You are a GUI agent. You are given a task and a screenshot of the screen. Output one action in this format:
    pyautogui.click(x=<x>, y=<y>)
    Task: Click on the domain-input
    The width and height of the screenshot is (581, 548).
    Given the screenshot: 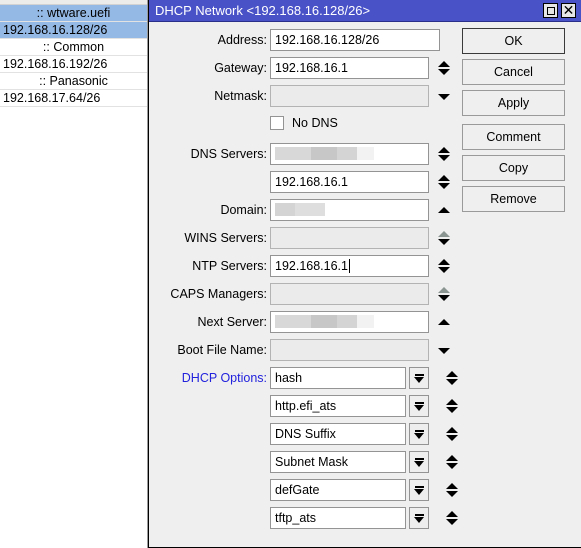 What is the action you would take?
    pyautogui.click(x=349, y=210)
    